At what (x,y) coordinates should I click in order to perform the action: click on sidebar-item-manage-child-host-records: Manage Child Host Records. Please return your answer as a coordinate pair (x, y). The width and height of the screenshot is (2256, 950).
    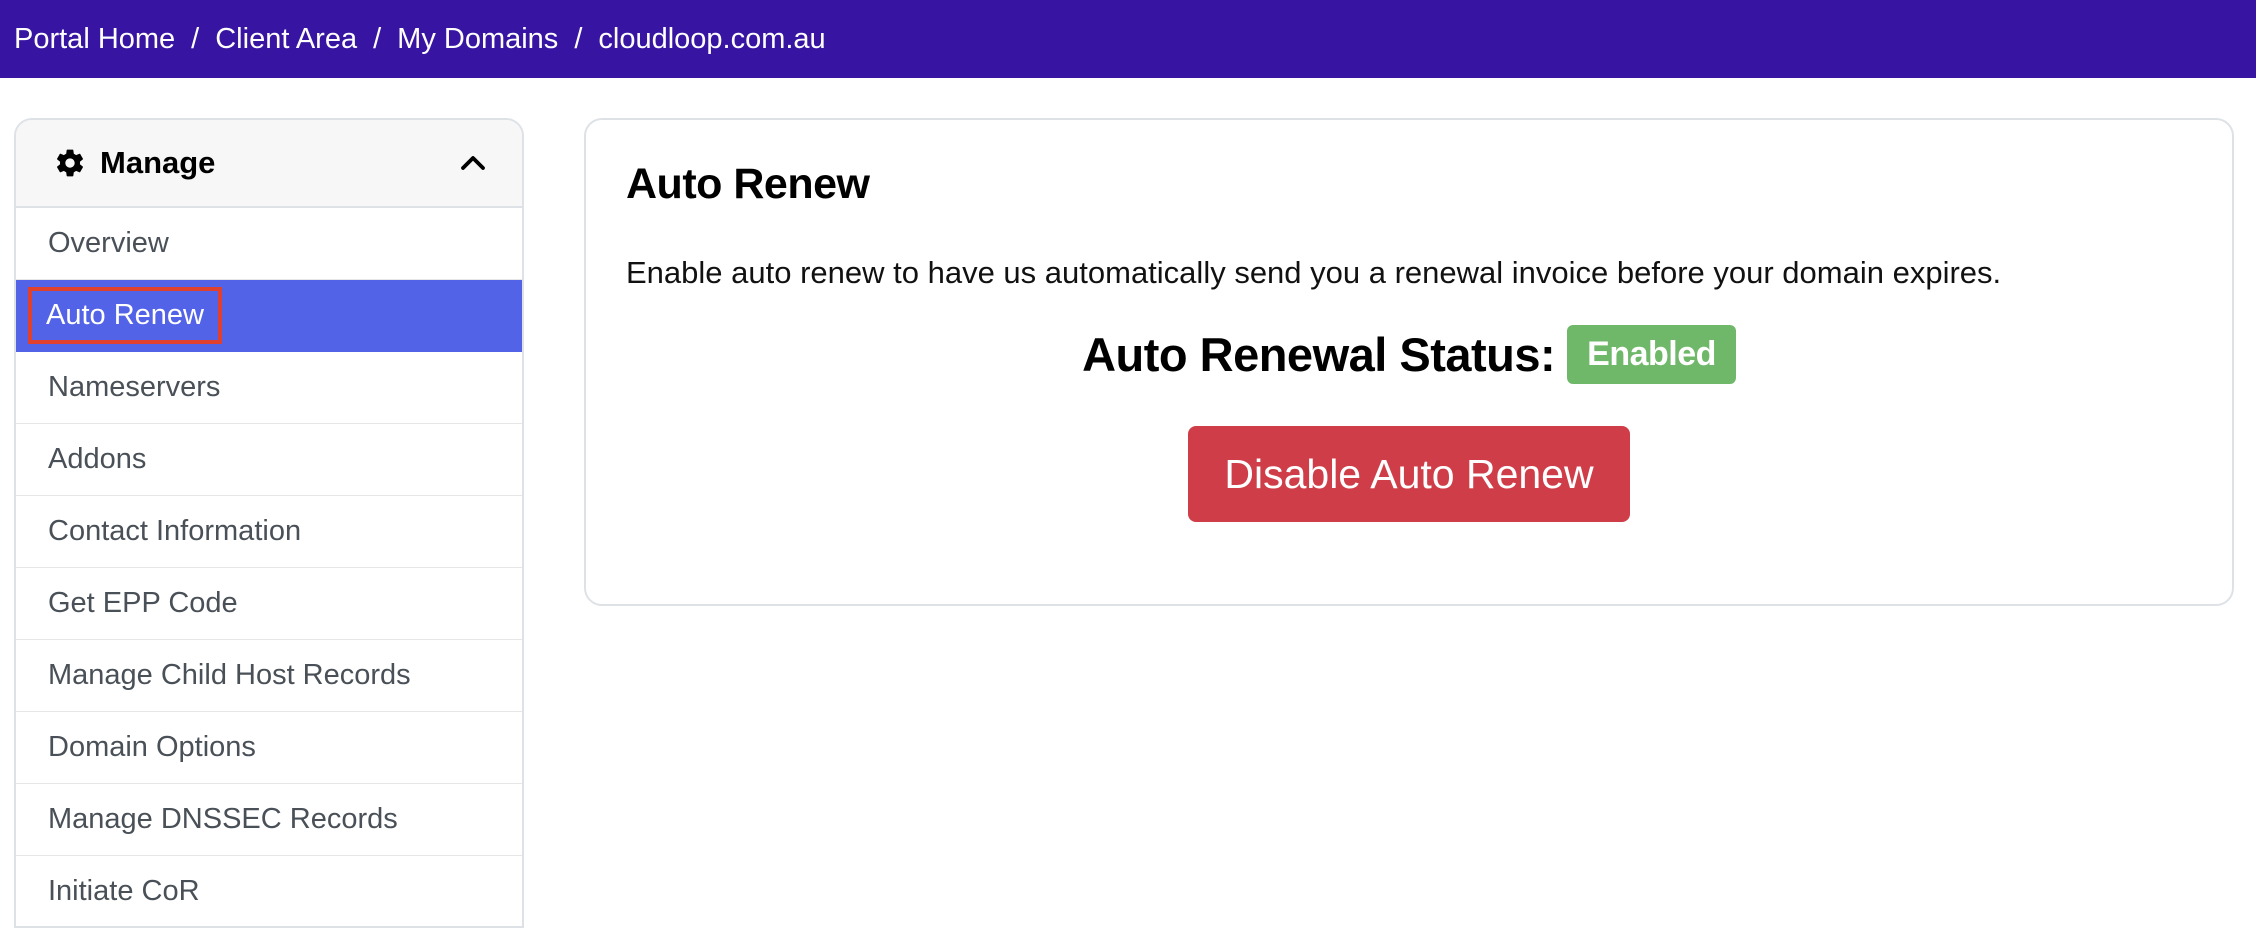
    Looking at the image, I should click on (269, 676).